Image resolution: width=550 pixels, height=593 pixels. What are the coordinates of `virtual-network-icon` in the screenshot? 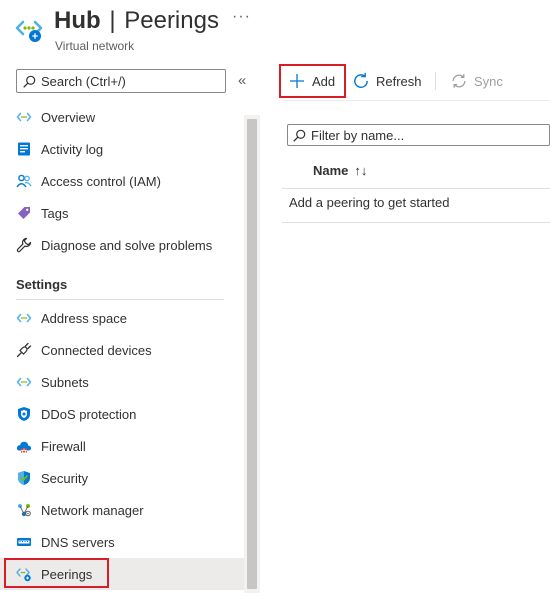 It's located at (29, 31).